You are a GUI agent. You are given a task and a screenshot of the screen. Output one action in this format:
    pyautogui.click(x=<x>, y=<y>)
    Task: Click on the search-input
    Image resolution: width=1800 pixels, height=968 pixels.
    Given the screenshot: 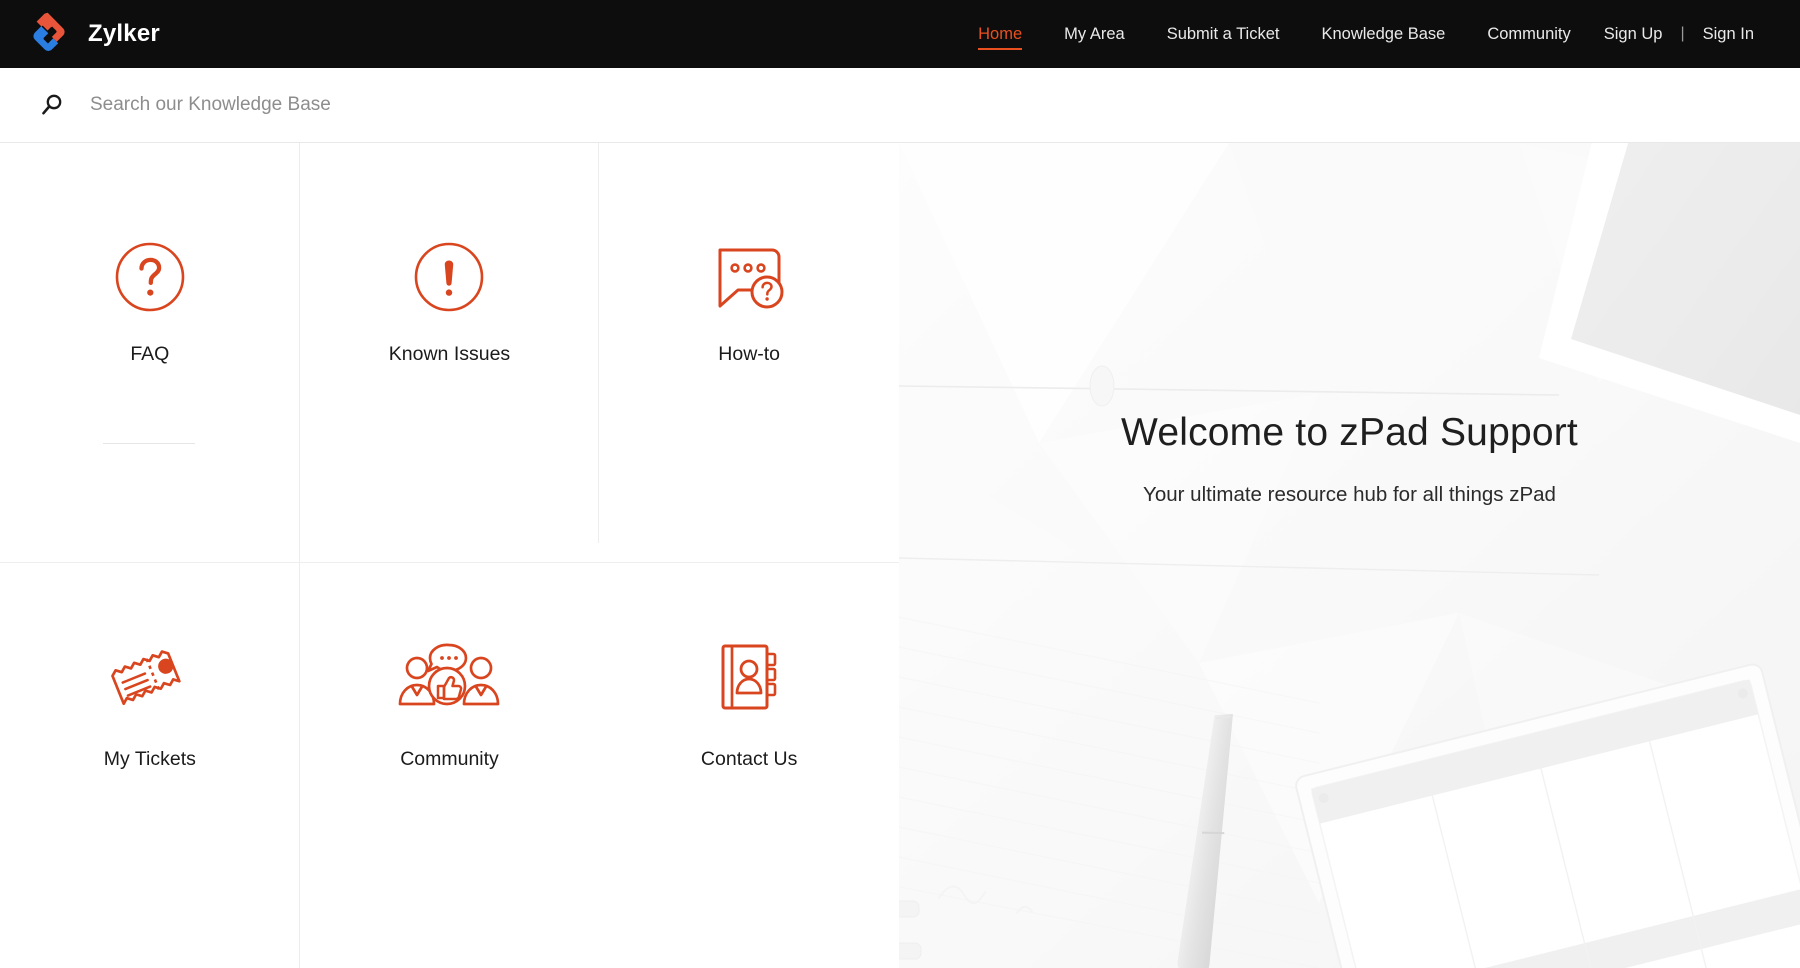 What is the action you would take?
    pyautogui.click(x=440, y=105)
    